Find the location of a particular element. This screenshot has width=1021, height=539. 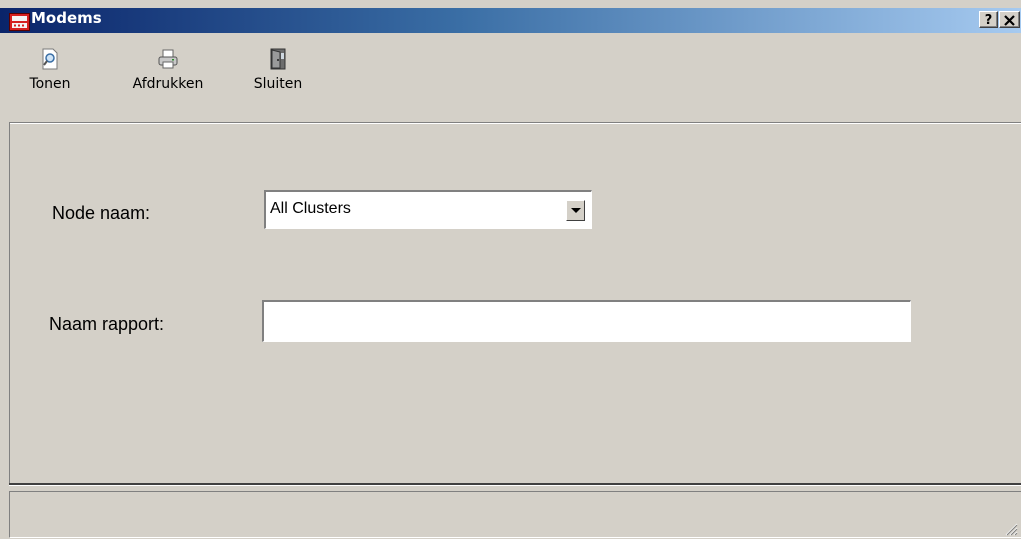

chevron-down-icon is located at coordinates (576, 210).